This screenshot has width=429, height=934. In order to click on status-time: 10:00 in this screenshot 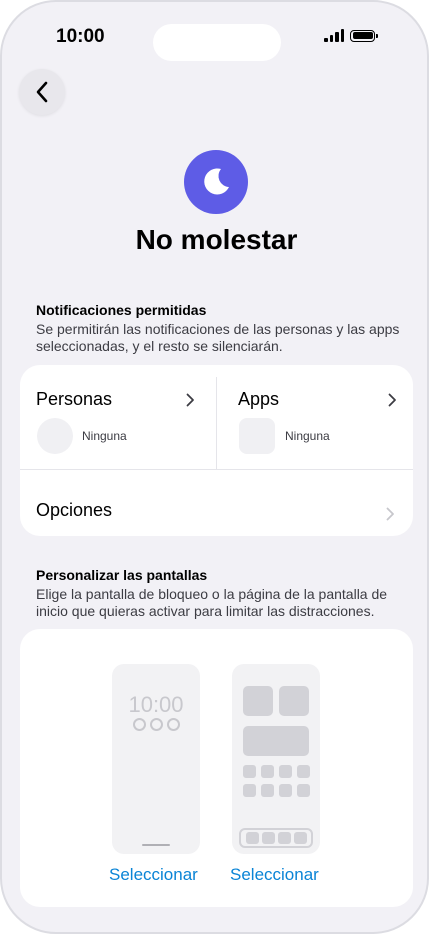, I will do `click(80, 36)`.